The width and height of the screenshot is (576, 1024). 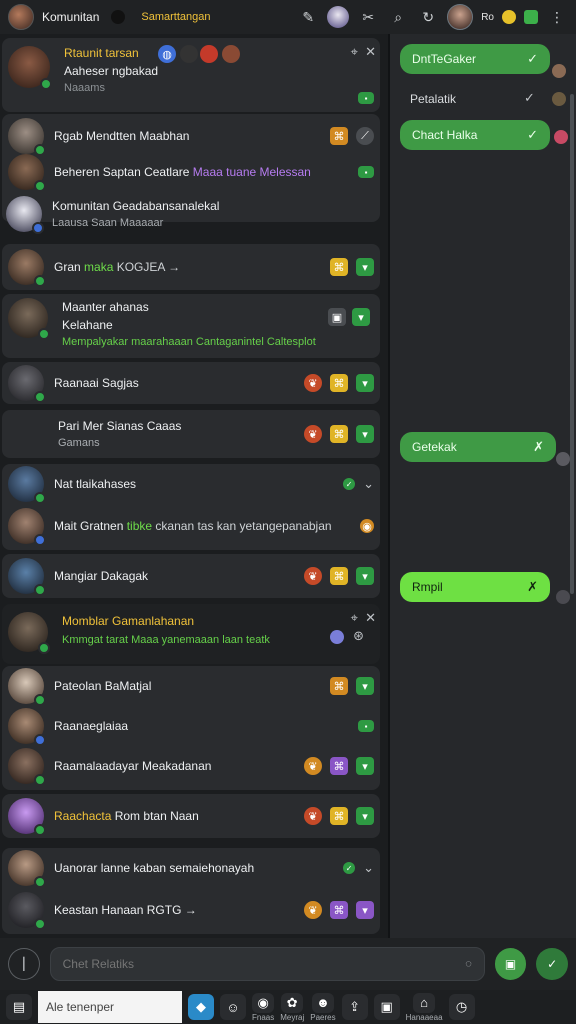 I want to click on dock-item: ⌂ Hanaaeaa, so click(x=424, y=1007).